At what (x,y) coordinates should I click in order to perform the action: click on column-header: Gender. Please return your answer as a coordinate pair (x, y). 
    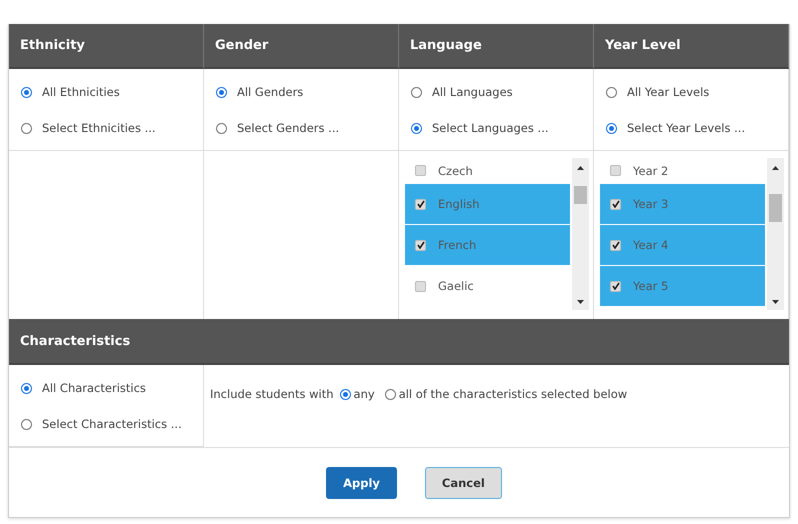
    Looking at the image, I should click on (301, 46).